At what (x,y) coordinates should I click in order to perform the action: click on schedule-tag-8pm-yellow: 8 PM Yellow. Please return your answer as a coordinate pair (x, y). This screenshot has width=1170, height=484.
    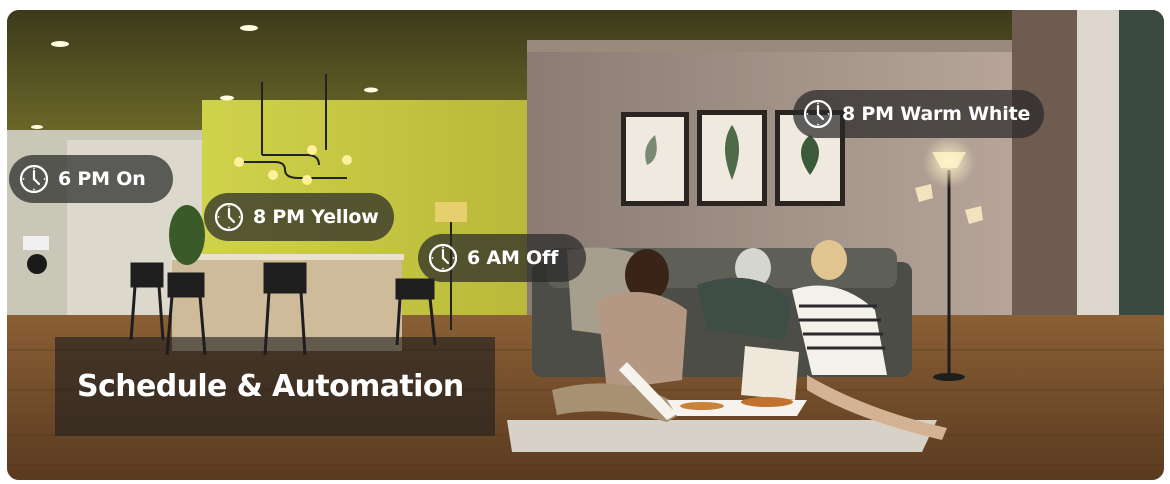
    Looking at the image, I should click on (299, 217).